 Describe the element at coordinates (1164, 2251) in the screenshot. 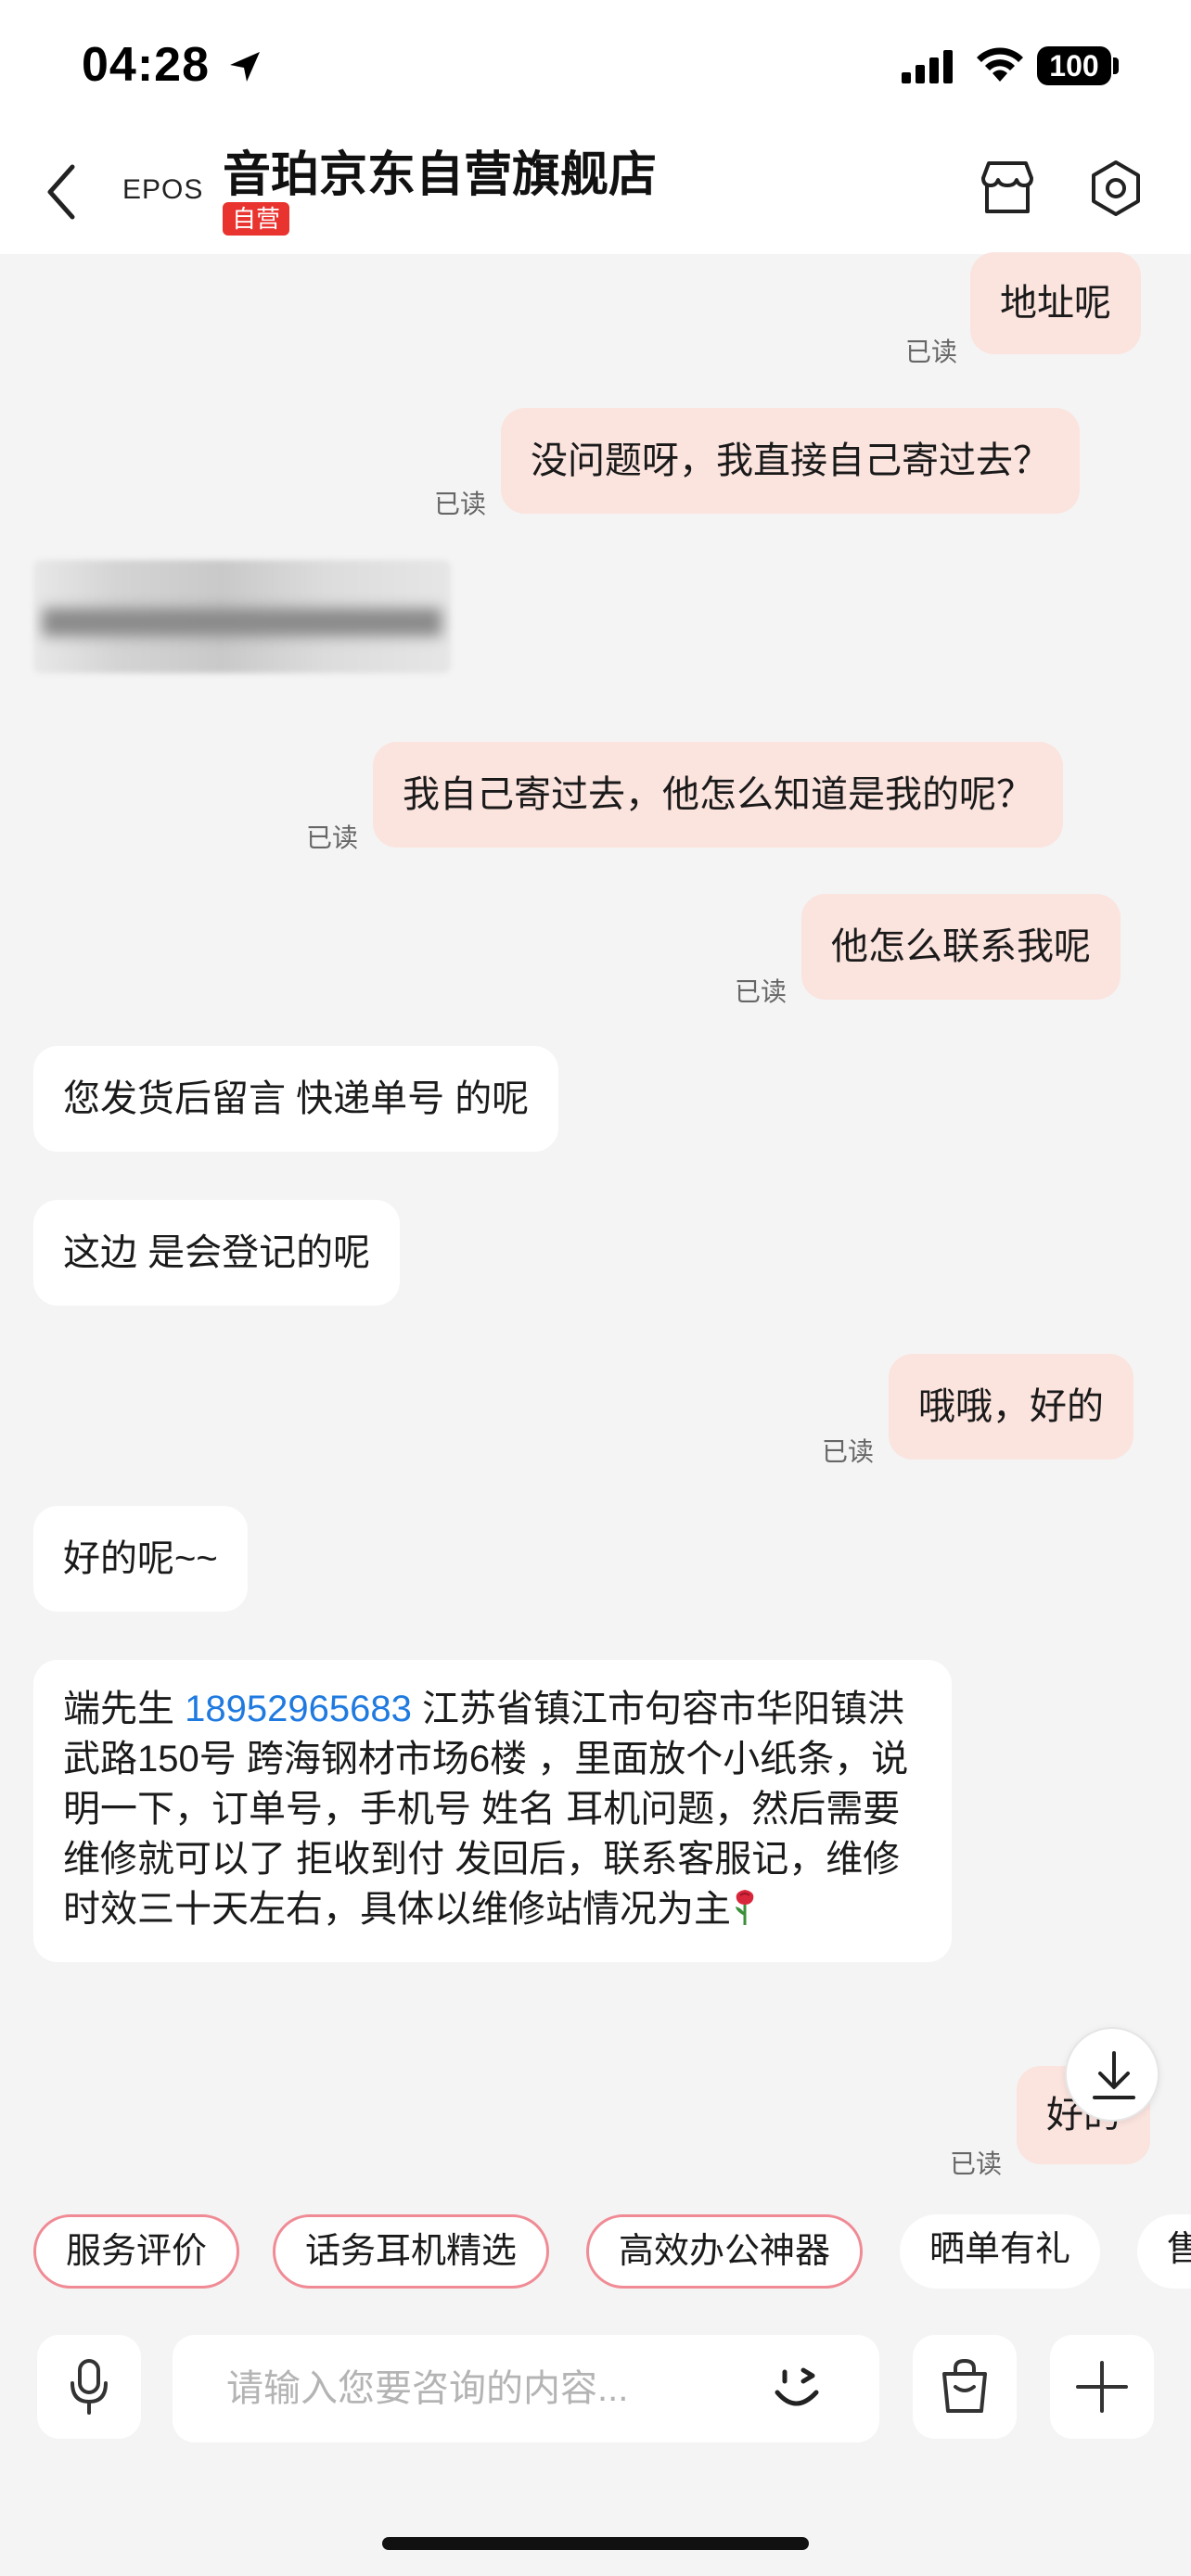

I see `chip-after-sales: 售` at that location.